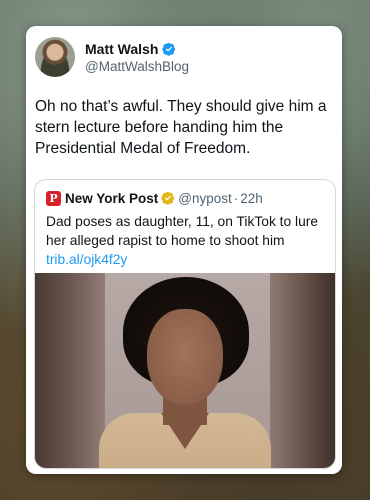 The height and width of the screenshot is (500, 370). I want to click on author-handle: @MattWalshBlog, so click(137, 66).